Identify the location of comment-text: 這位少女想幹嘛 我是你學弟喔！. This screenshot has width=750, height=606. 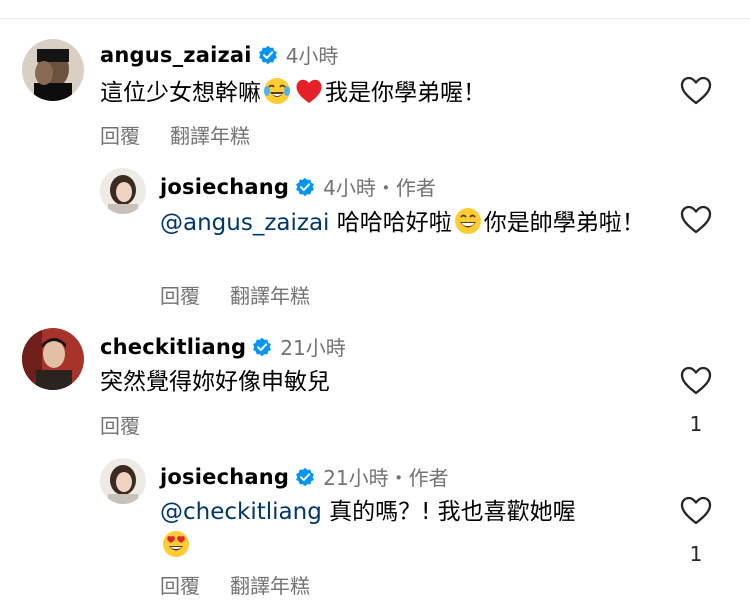
(293, 93).